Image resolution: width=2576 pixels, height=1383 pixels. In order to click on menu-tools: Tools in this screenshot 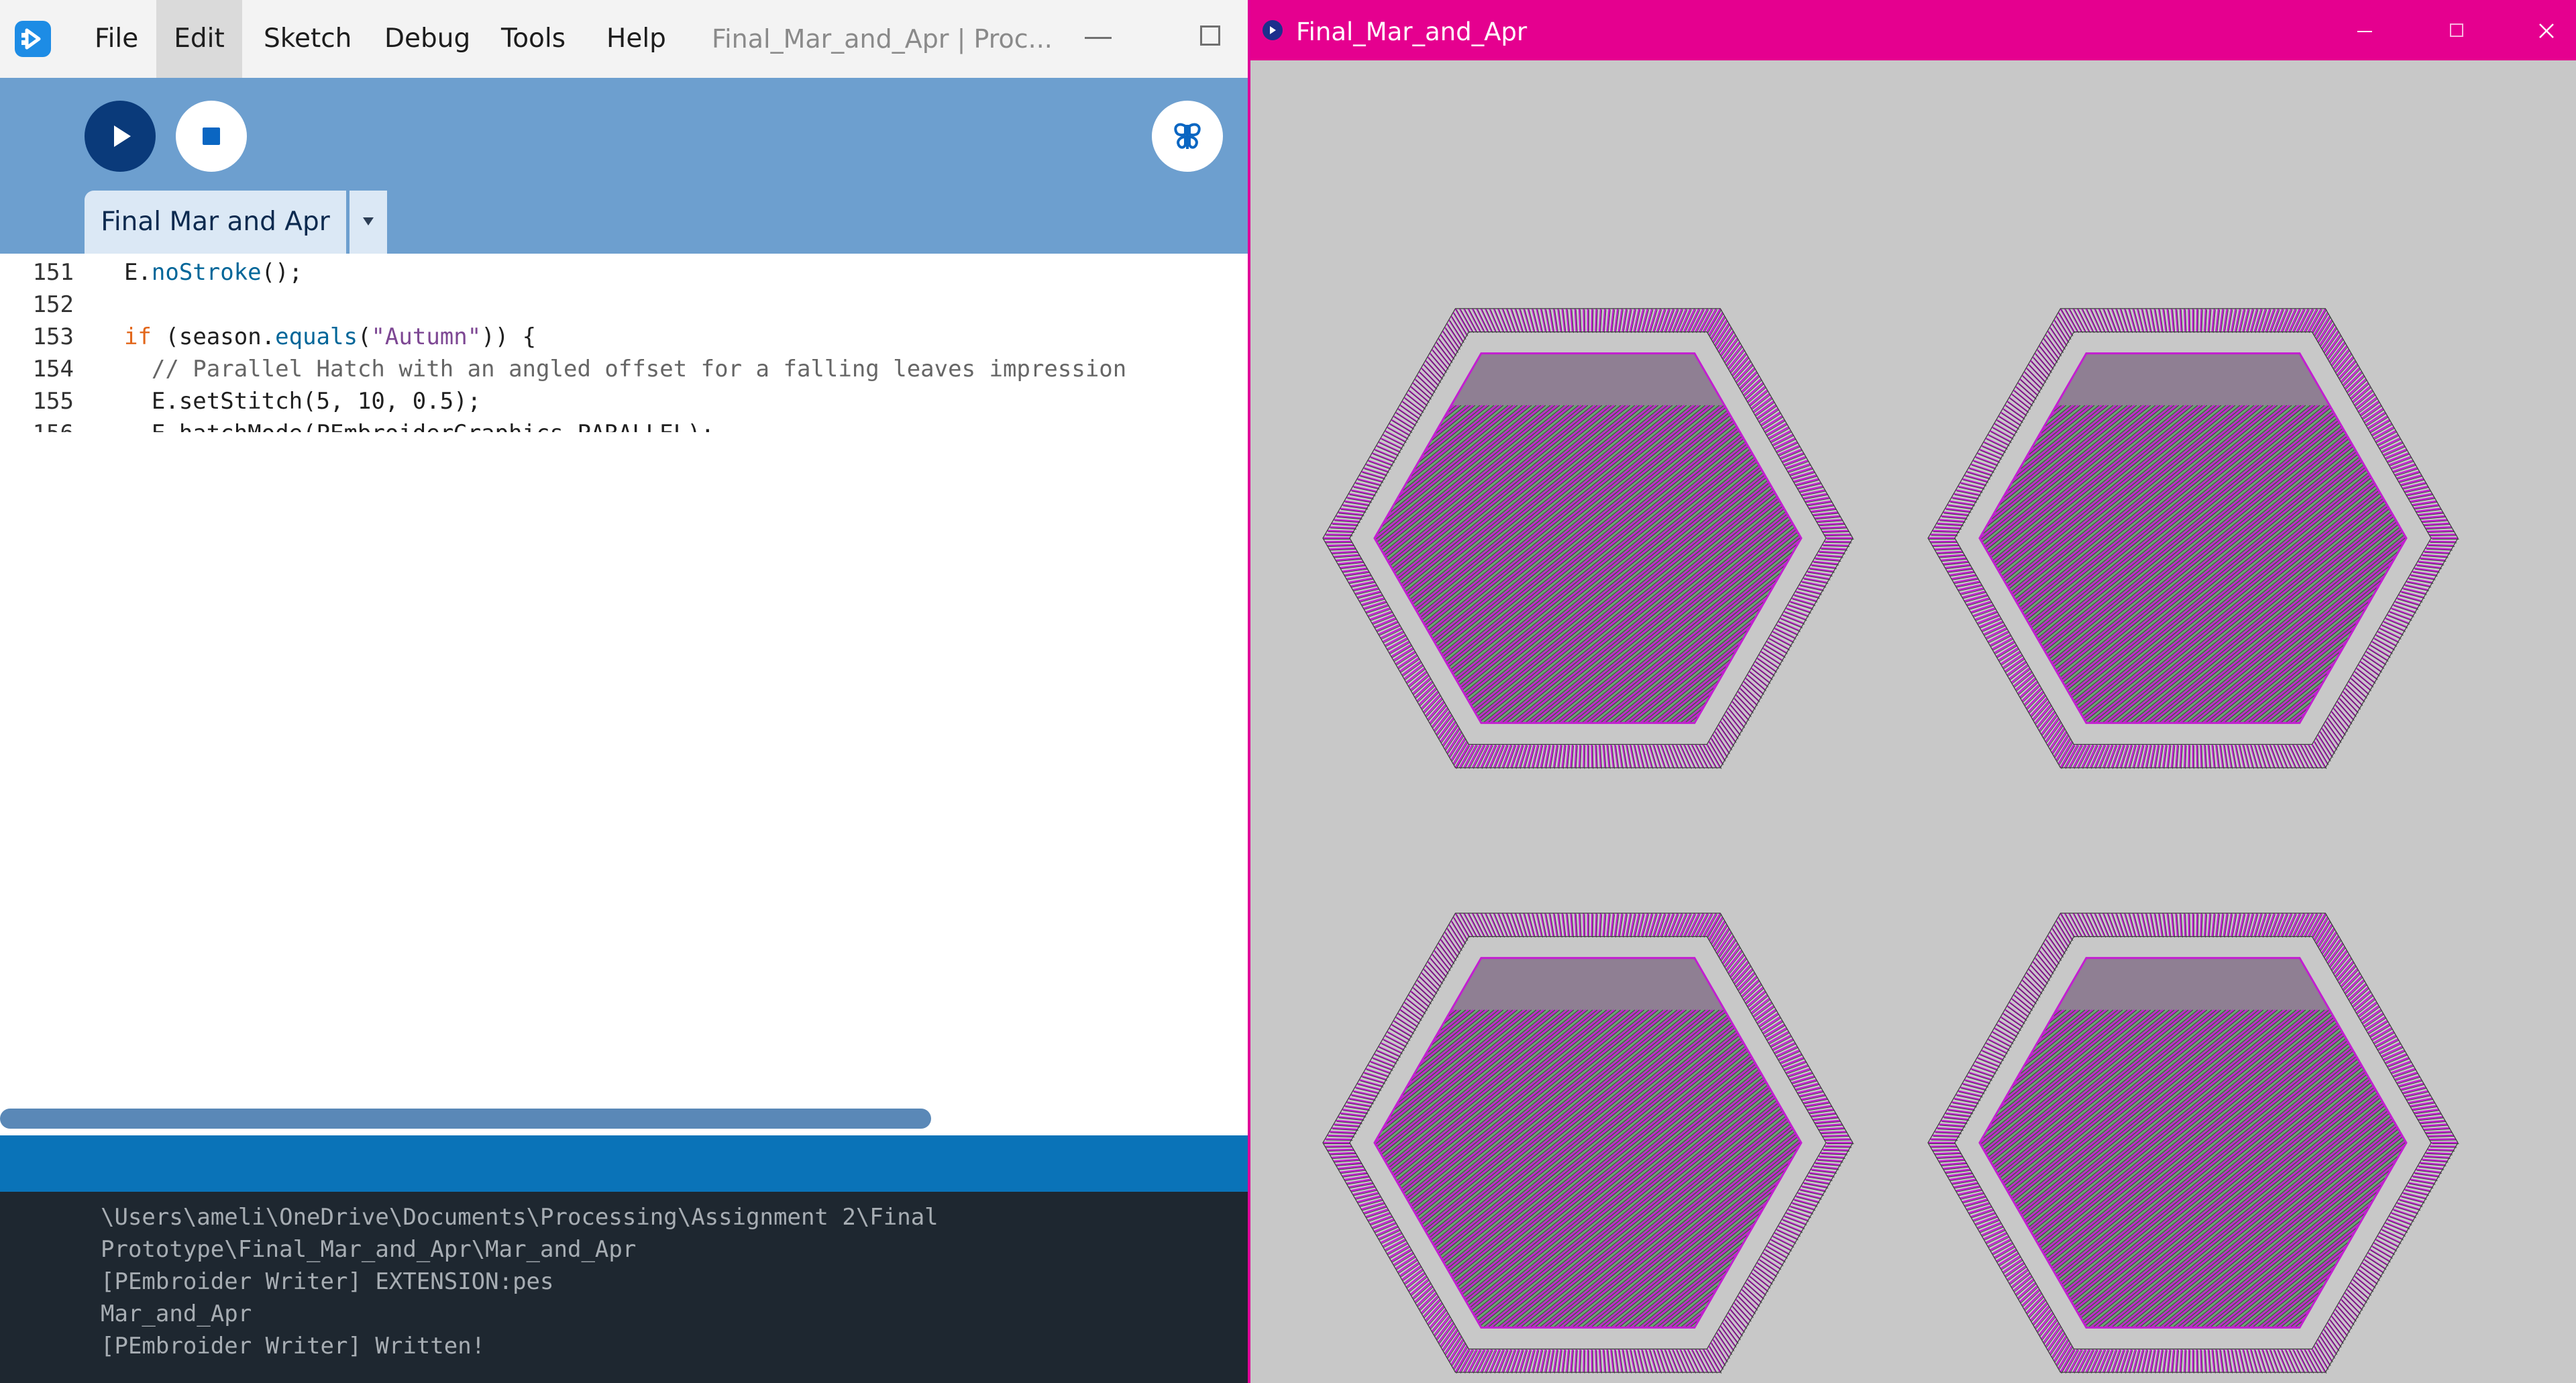, I will do `click(533, 39)`.